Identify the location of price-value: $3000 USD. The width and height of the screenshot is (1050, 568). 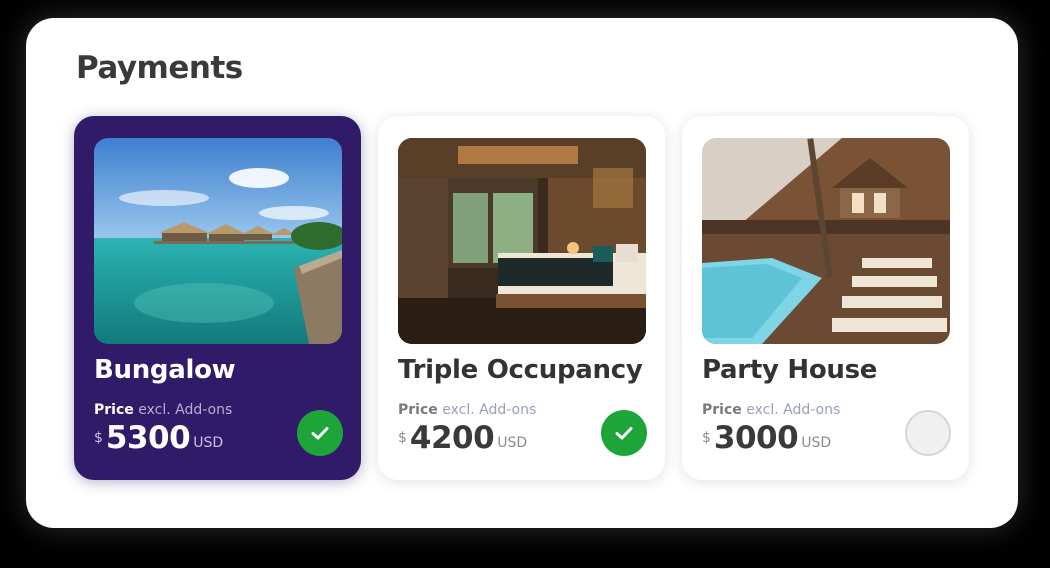
(766, 440).